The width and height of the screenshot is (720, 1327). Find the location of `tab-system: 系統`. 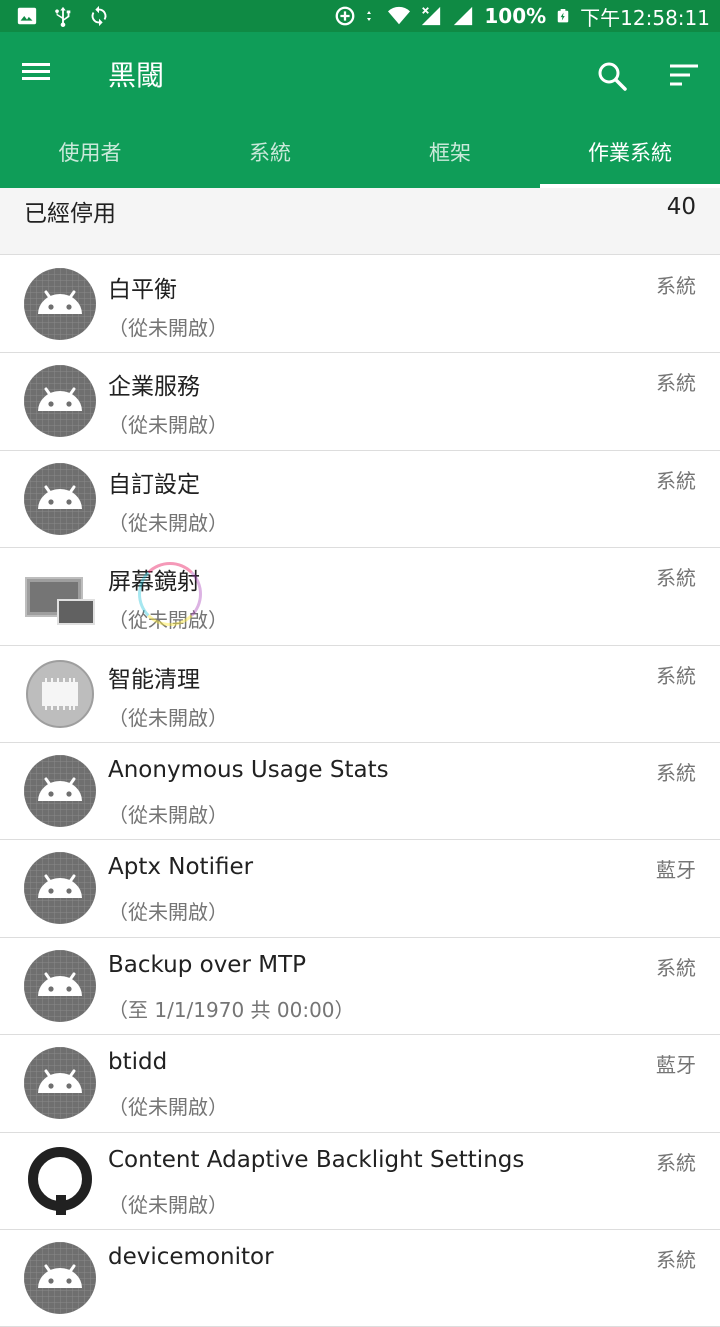

tab-system: 系統 is located at coordinates (270, 158).